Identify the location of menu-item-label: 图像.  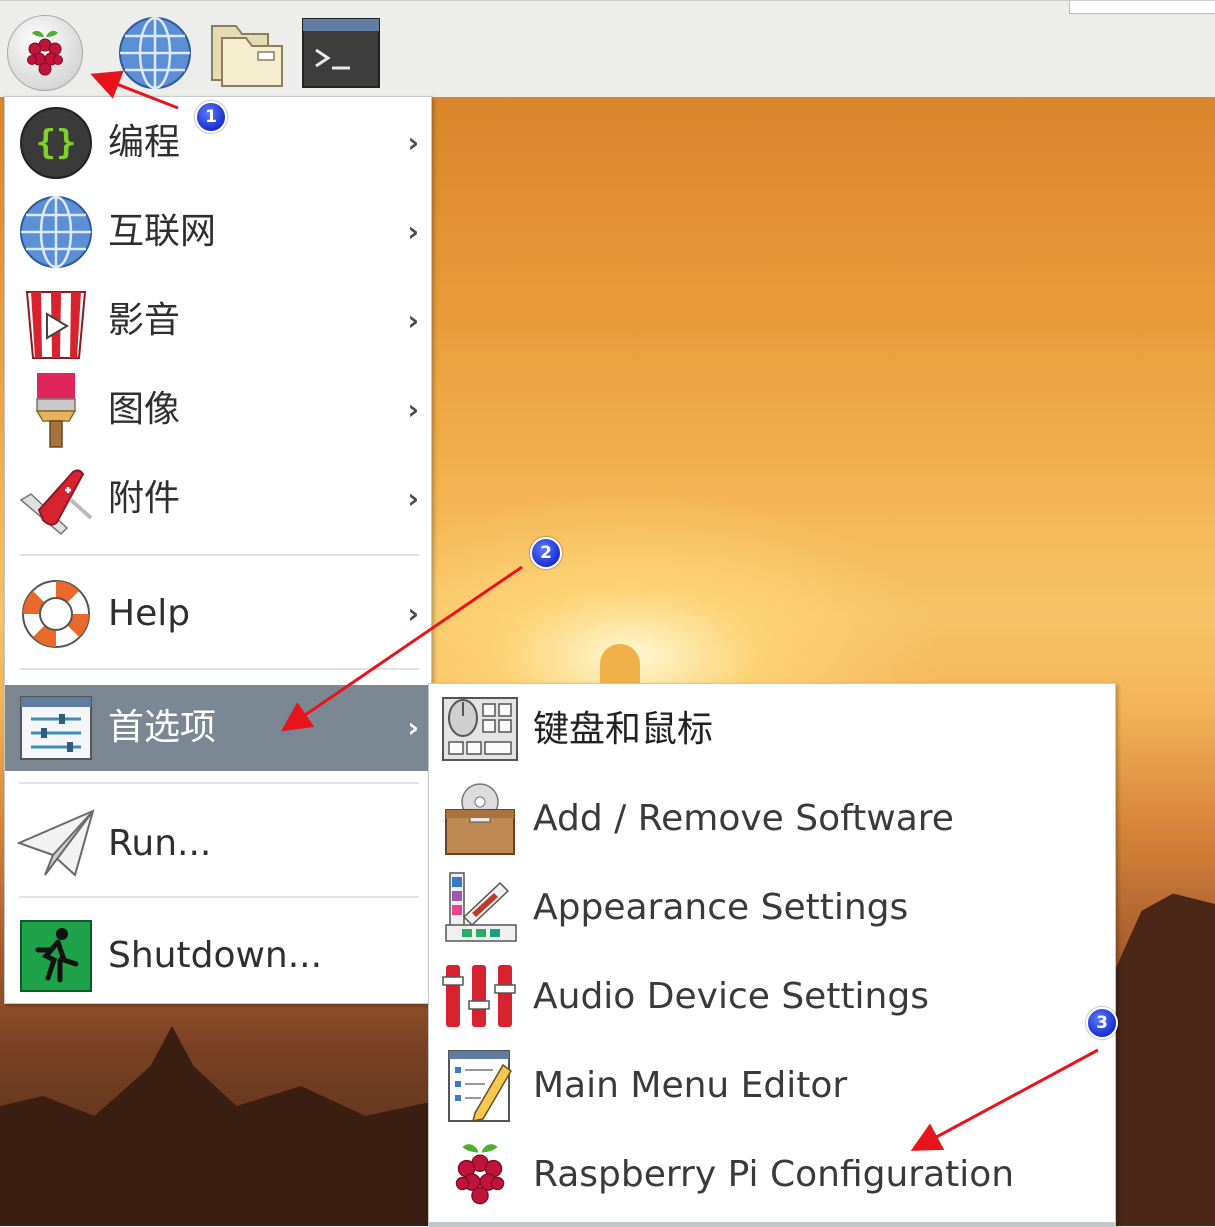
(144, 409).